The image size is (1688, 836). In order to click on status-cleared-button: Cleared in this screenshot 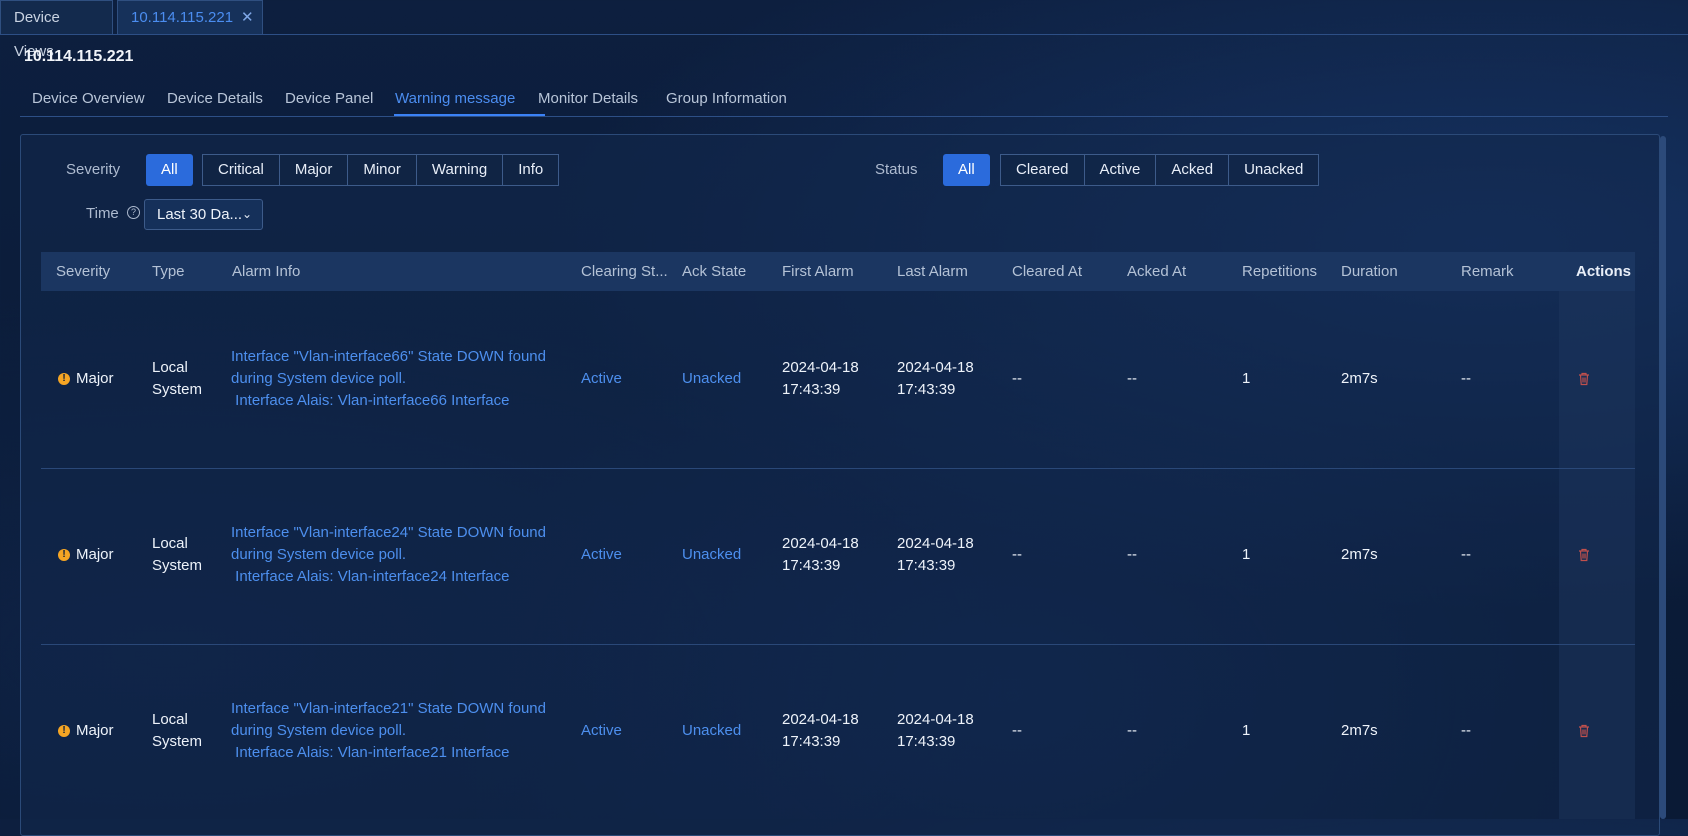, I will do `click(1042, 170)`.